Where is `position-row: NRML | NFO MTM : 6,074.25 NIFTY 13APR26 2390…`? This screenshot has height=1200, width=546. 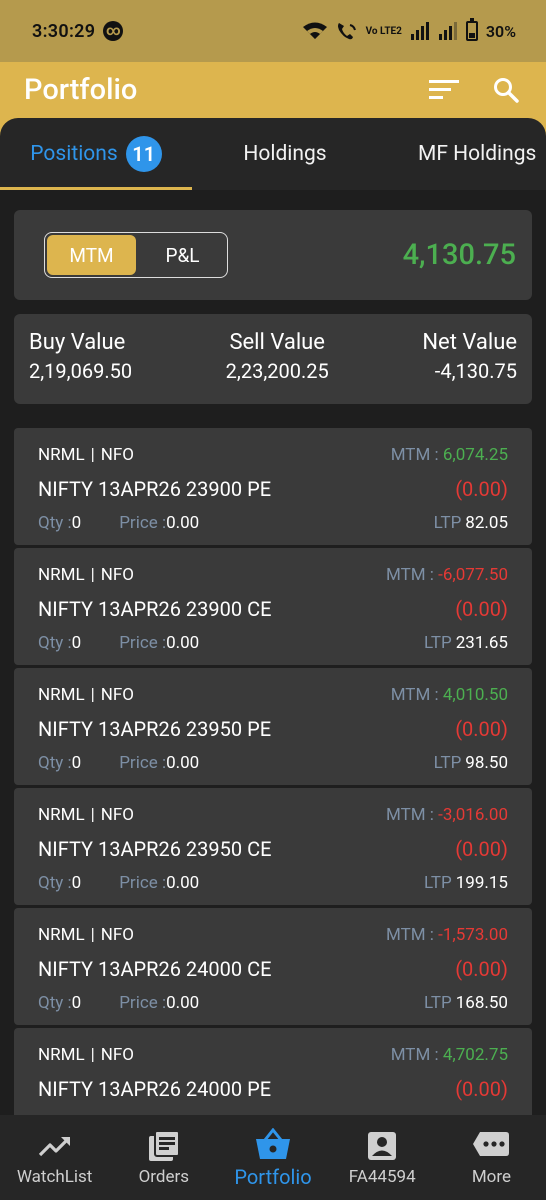
position-row: NRML | NFO MTM : 6,074.25 NIFTY 13APR26 2390… is located at coordinates (273, 486).